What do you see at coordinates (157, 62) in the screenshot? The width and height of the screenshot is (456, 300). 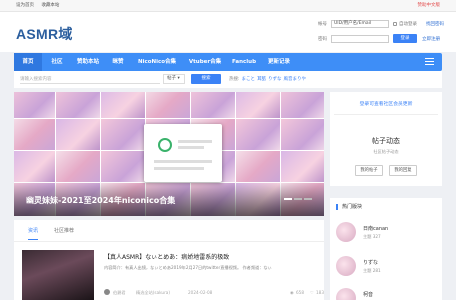 I see `nav-niconico: NicoNico合集` at bounding box center [157, 62].